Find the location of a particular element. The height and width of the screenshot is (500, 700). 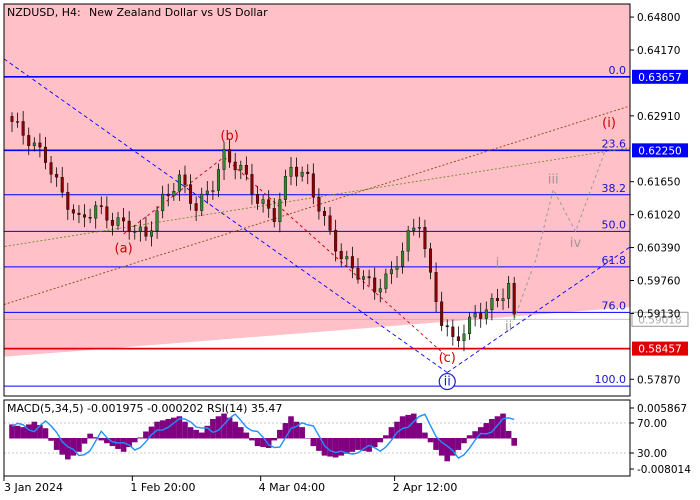

wave-label: i is located at coordinates (498, 263).